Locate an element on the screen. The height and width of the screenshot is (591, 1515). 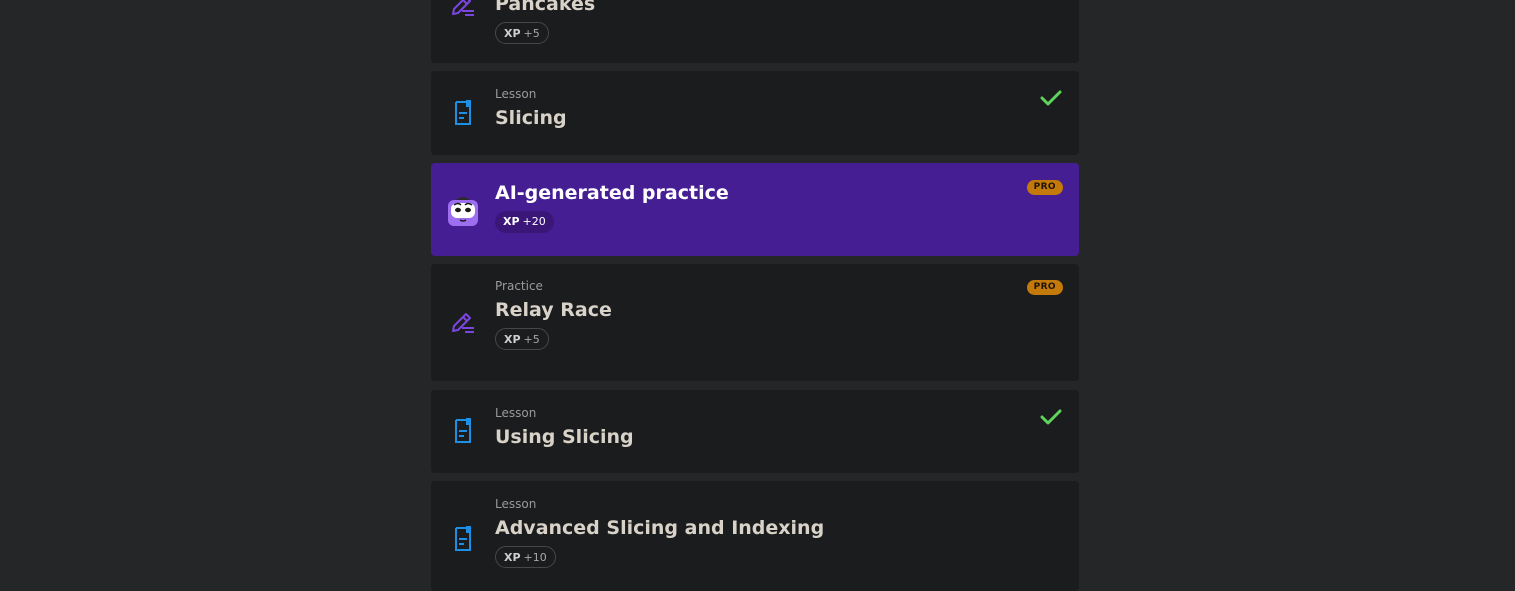
course-item-using-slicing: Lesson Using Slicing is located at coordinates (755, 431).